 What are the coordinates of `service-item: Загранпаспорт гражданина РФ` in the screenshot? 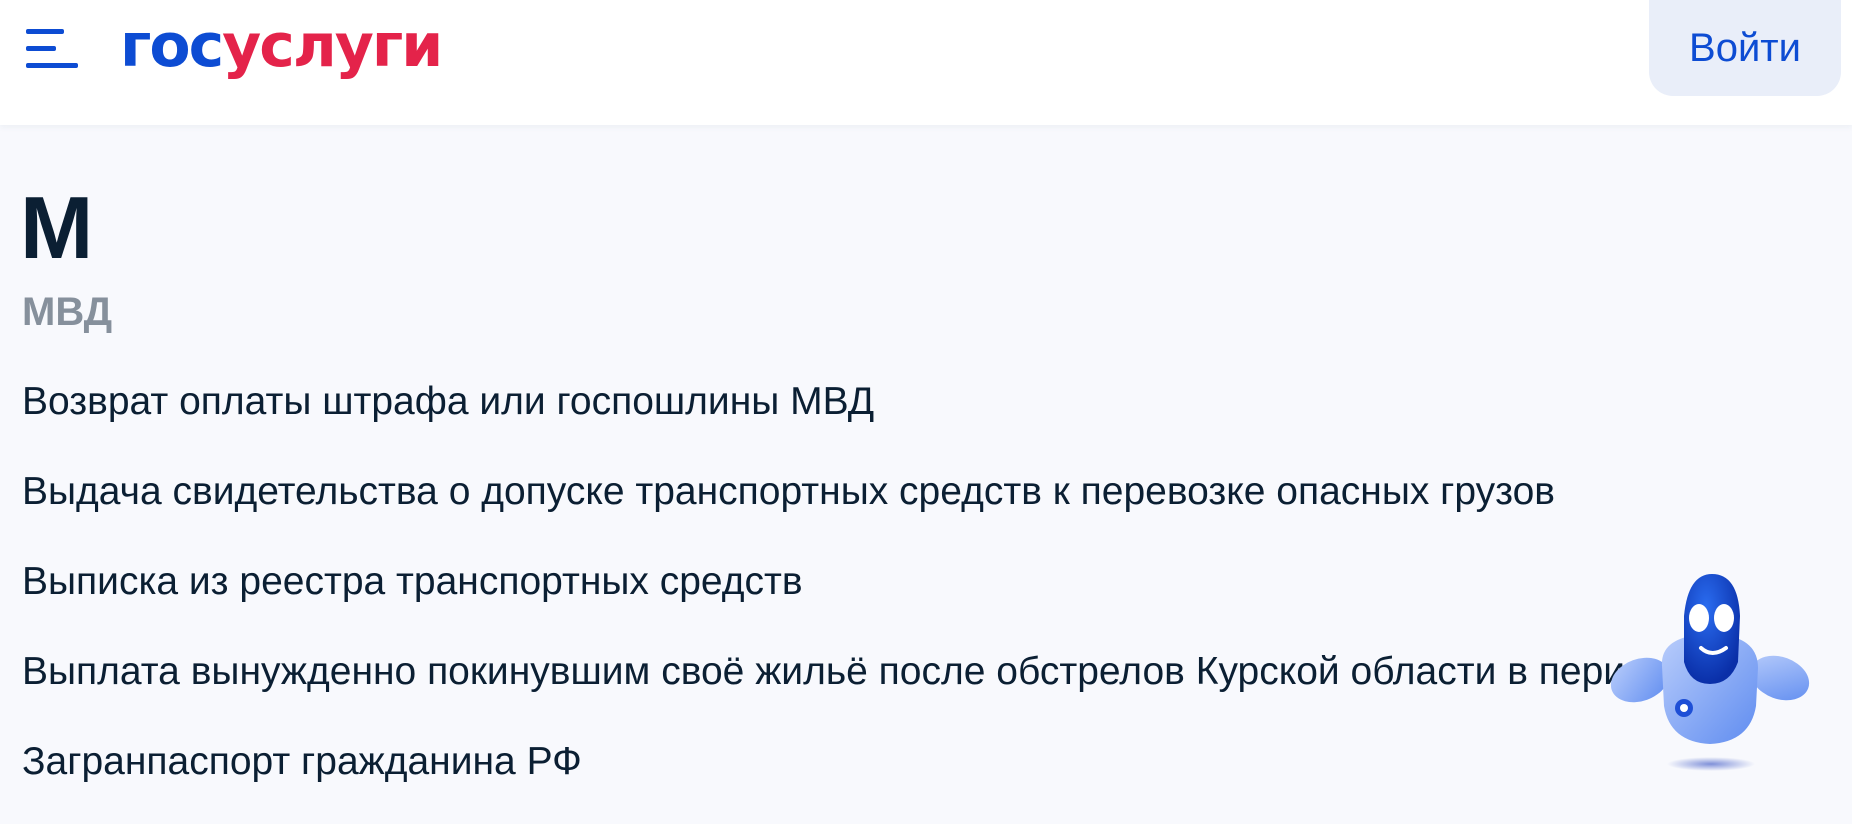 It's located at (892, 779).